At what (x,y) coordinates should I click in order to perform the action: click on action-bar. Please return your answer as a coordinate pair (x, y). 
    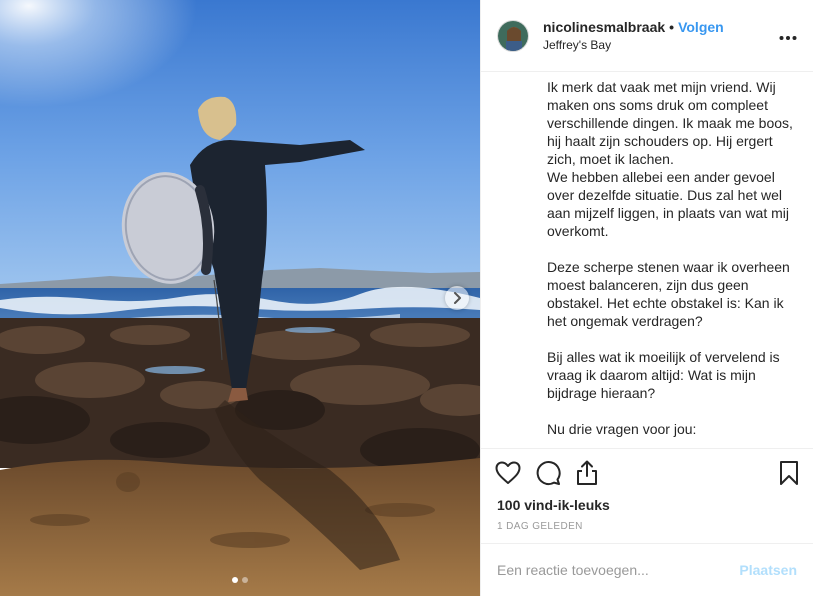
    Looking at the image, I should click on (647, 473).